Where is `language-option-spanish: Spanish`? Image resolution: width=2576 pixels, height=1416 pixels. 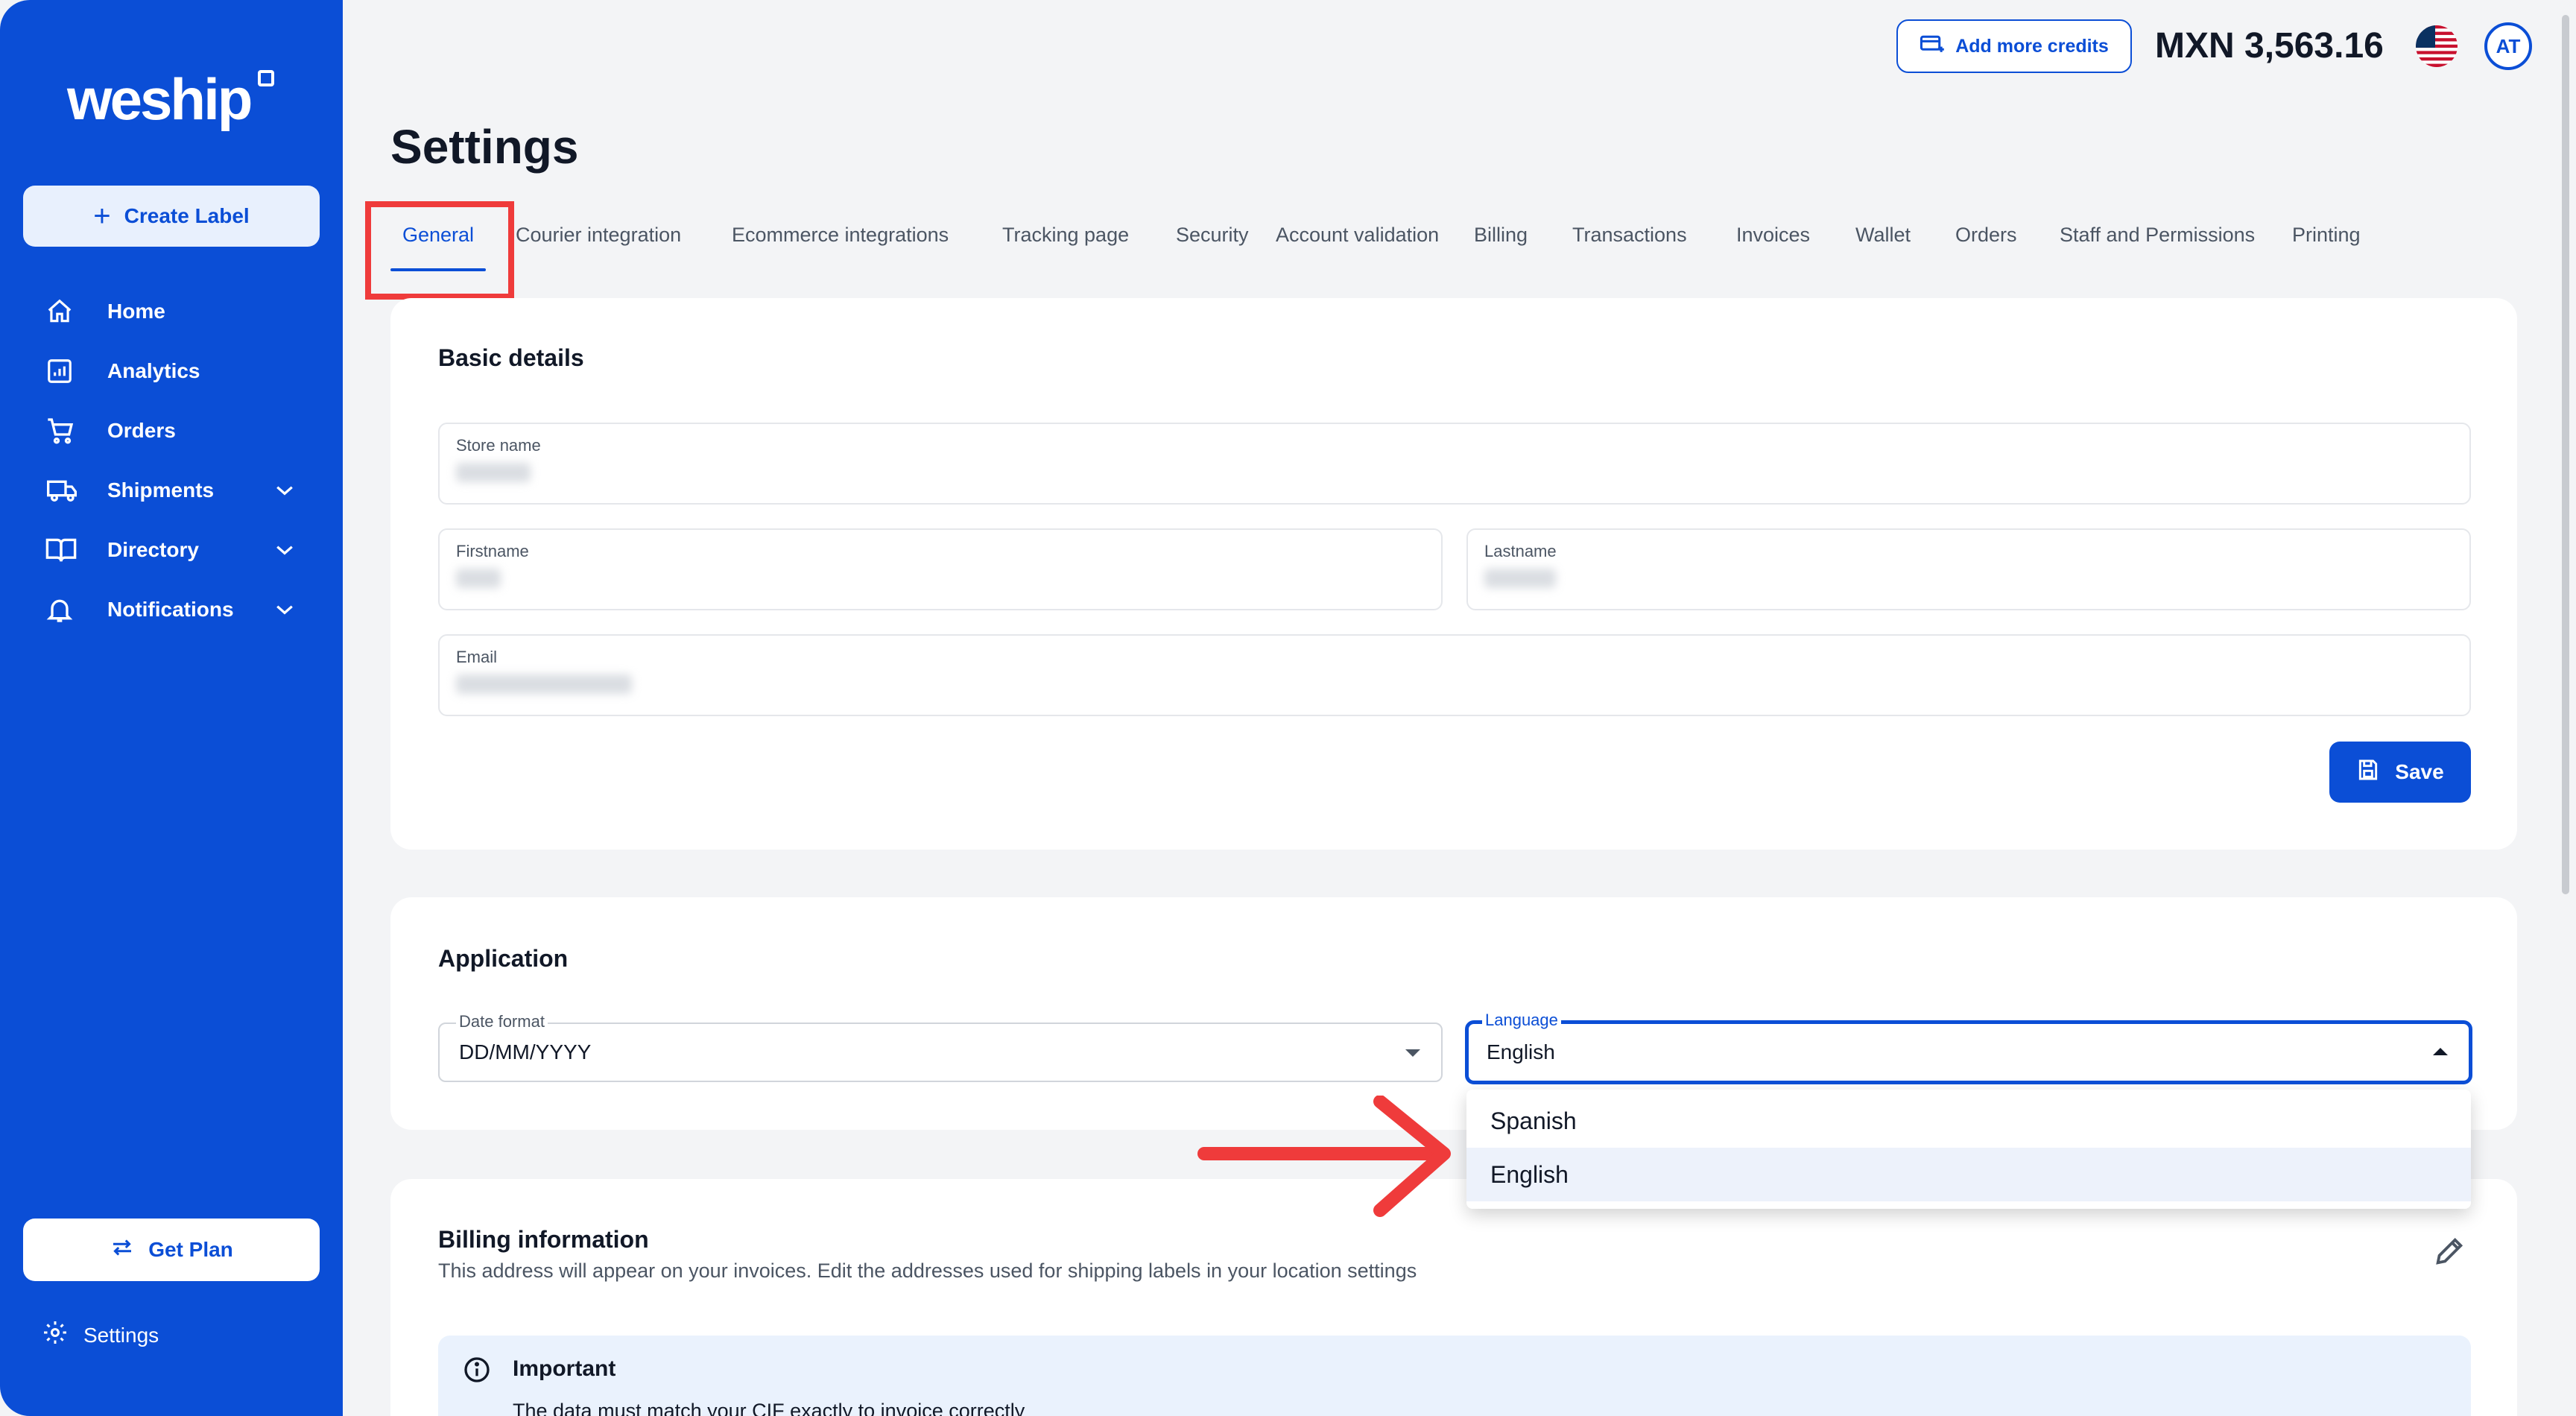 language-option-spanish: Spanish is located at coordinates (1969, 1121).